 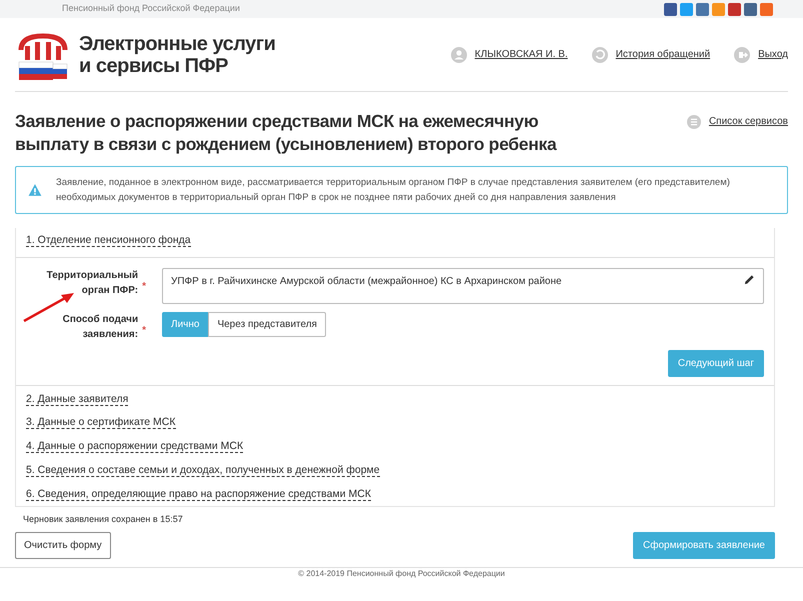 What do you see at coordinates (366, 281) in the screenshot?
I see `field-value: УПФР в г. Райчихинске Амурской области (межрайонное) КС в Архаринском районе` at bounding box center [366, 281].